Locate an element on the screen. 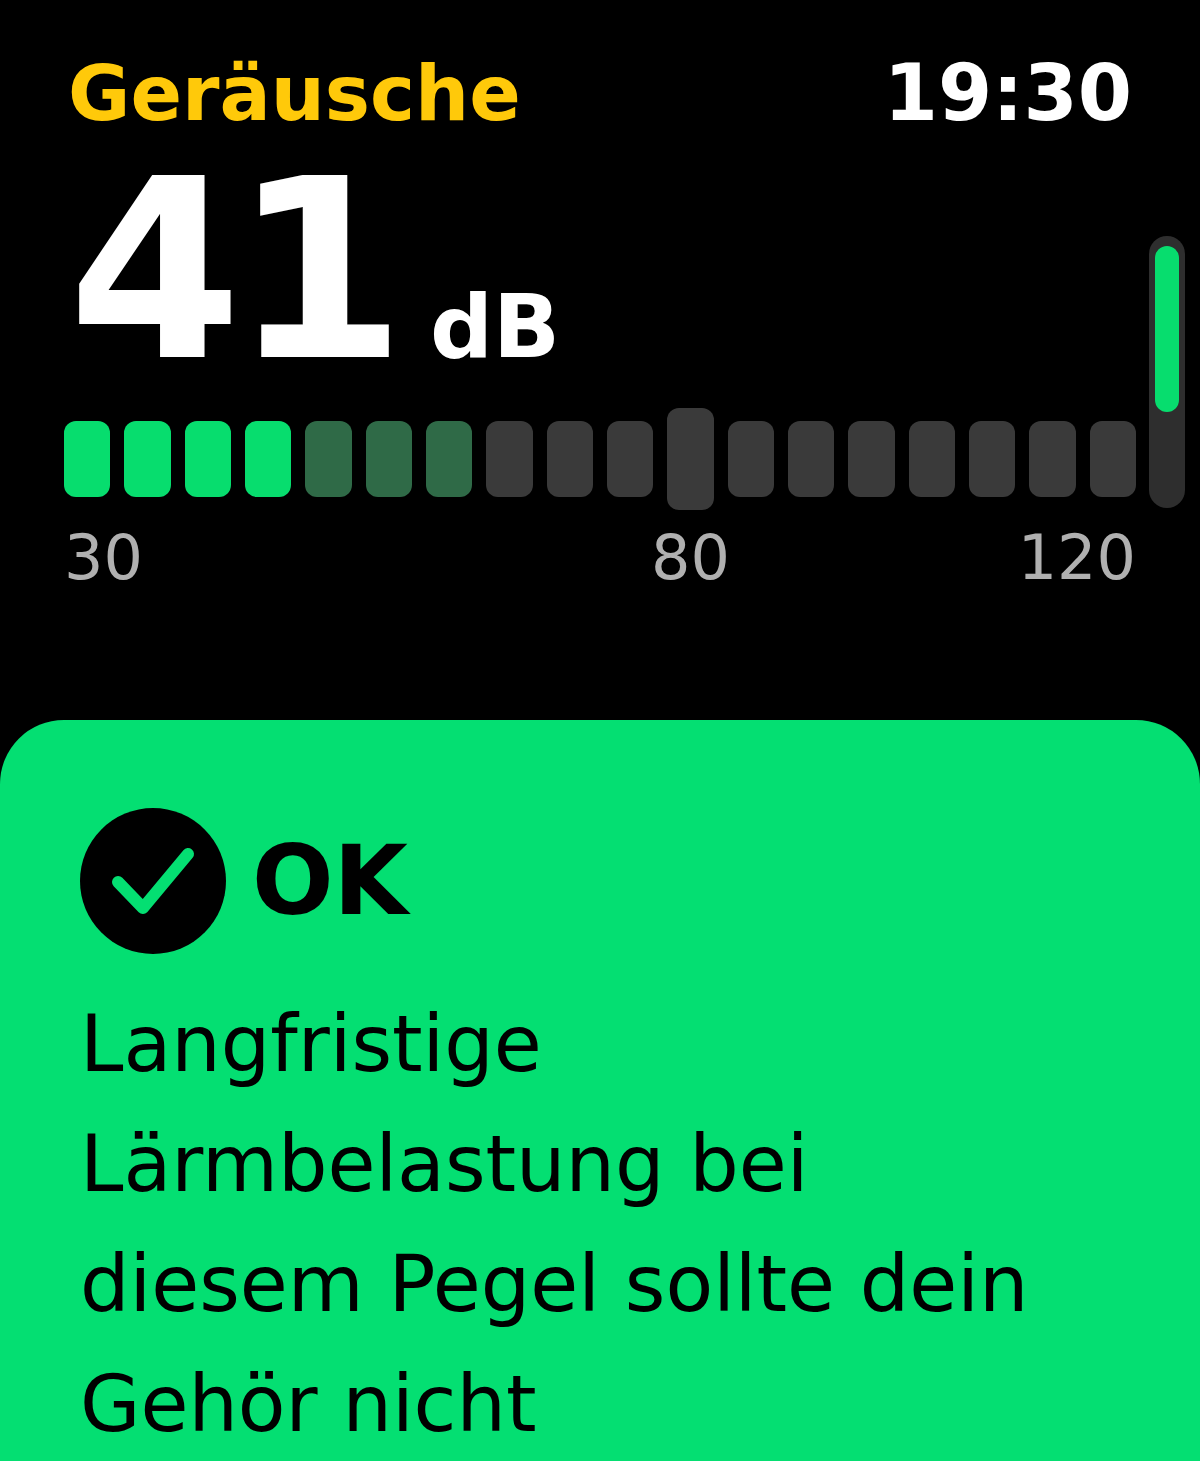 The width and height of the screenshot is (1200, 1461). clock-time: 19:30 is located at coordinates (1007, 93).